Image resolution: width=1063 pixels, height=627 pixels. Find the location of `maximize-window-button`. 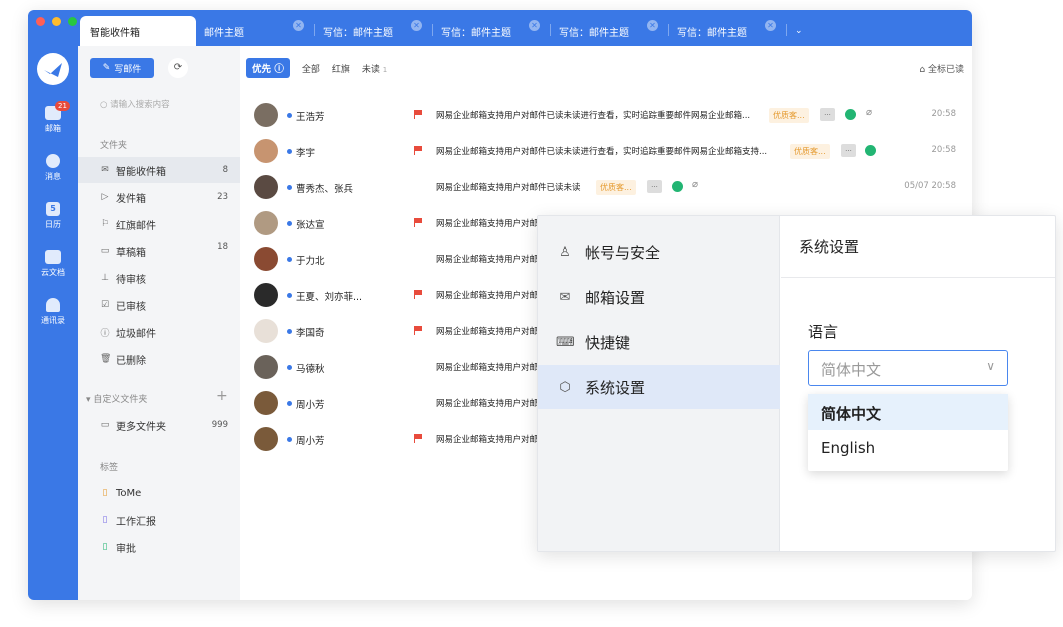

maximize-window-button is located at coordinates (72, 21).